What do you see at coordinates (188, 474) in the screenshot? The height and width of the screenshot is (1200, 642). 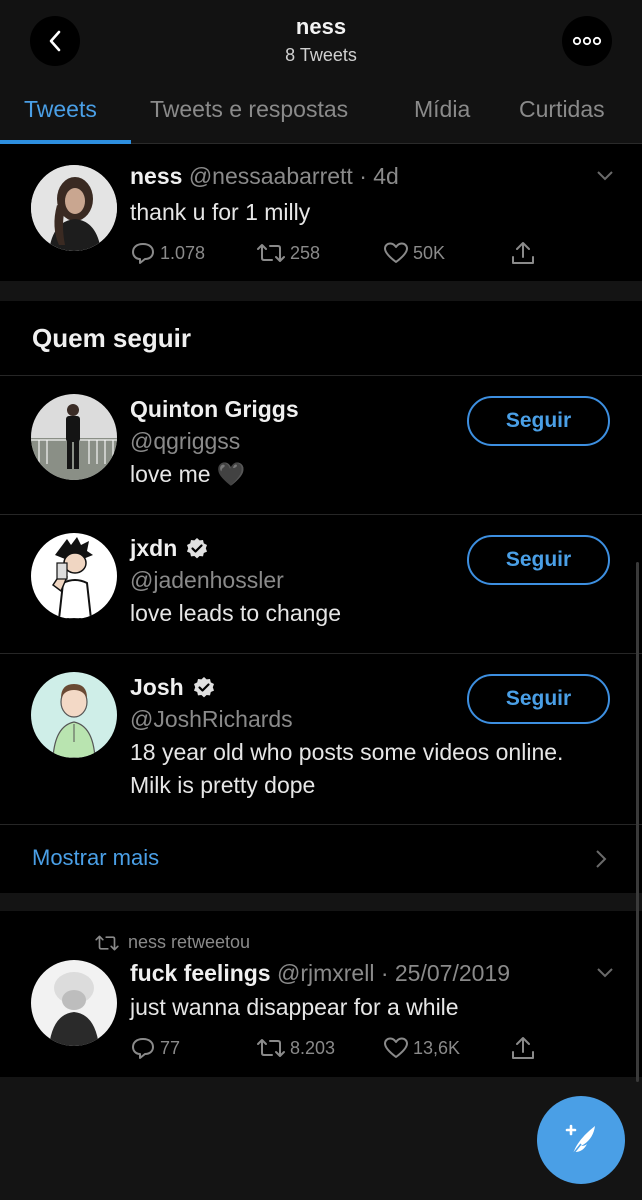 I see `account-bio: love me 🖤` at bounding box center [188, 474].